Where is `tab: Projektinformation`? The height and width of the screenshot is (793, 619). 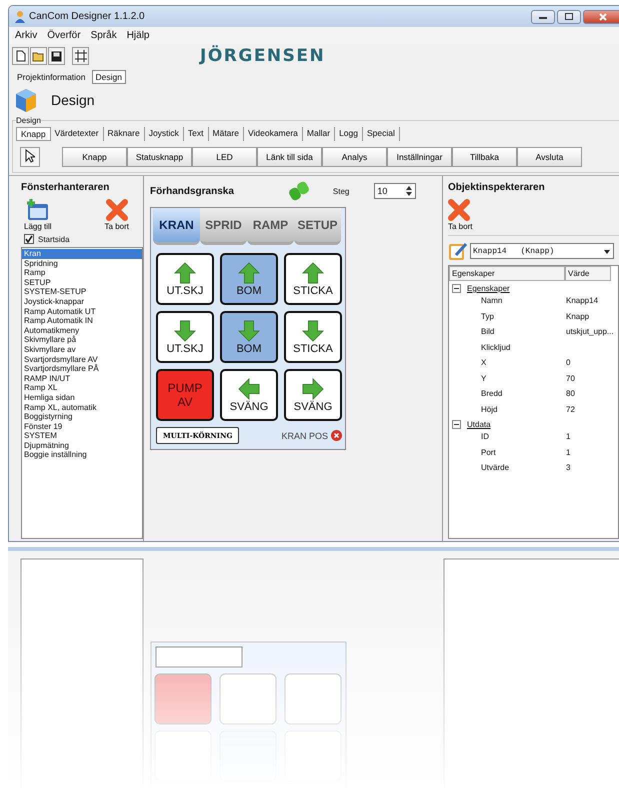
tab: Projektinformation is located at coordinates (51, 77).